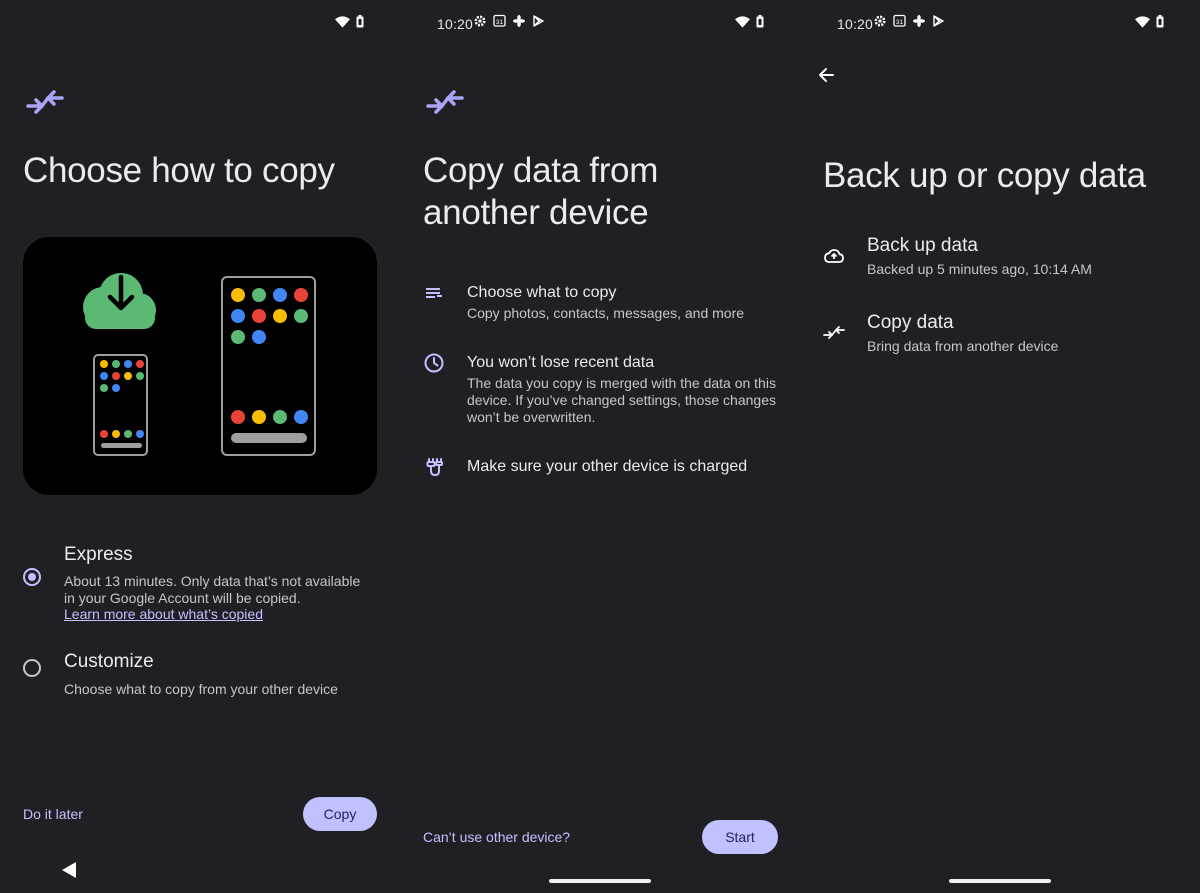  Describe the element at coordinates (607, 466) in the screenshot. I see `list-item-title: Make sure your other device is charged` at that location.